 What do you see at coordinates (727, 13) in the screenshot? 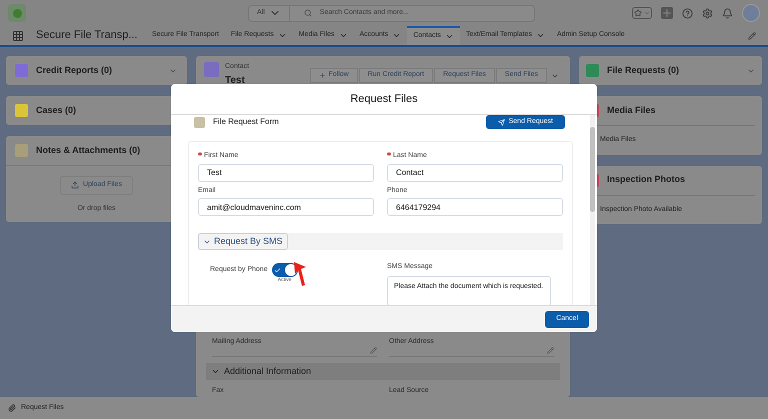
I see `notifications-icon` at bounding box center [727, 13].